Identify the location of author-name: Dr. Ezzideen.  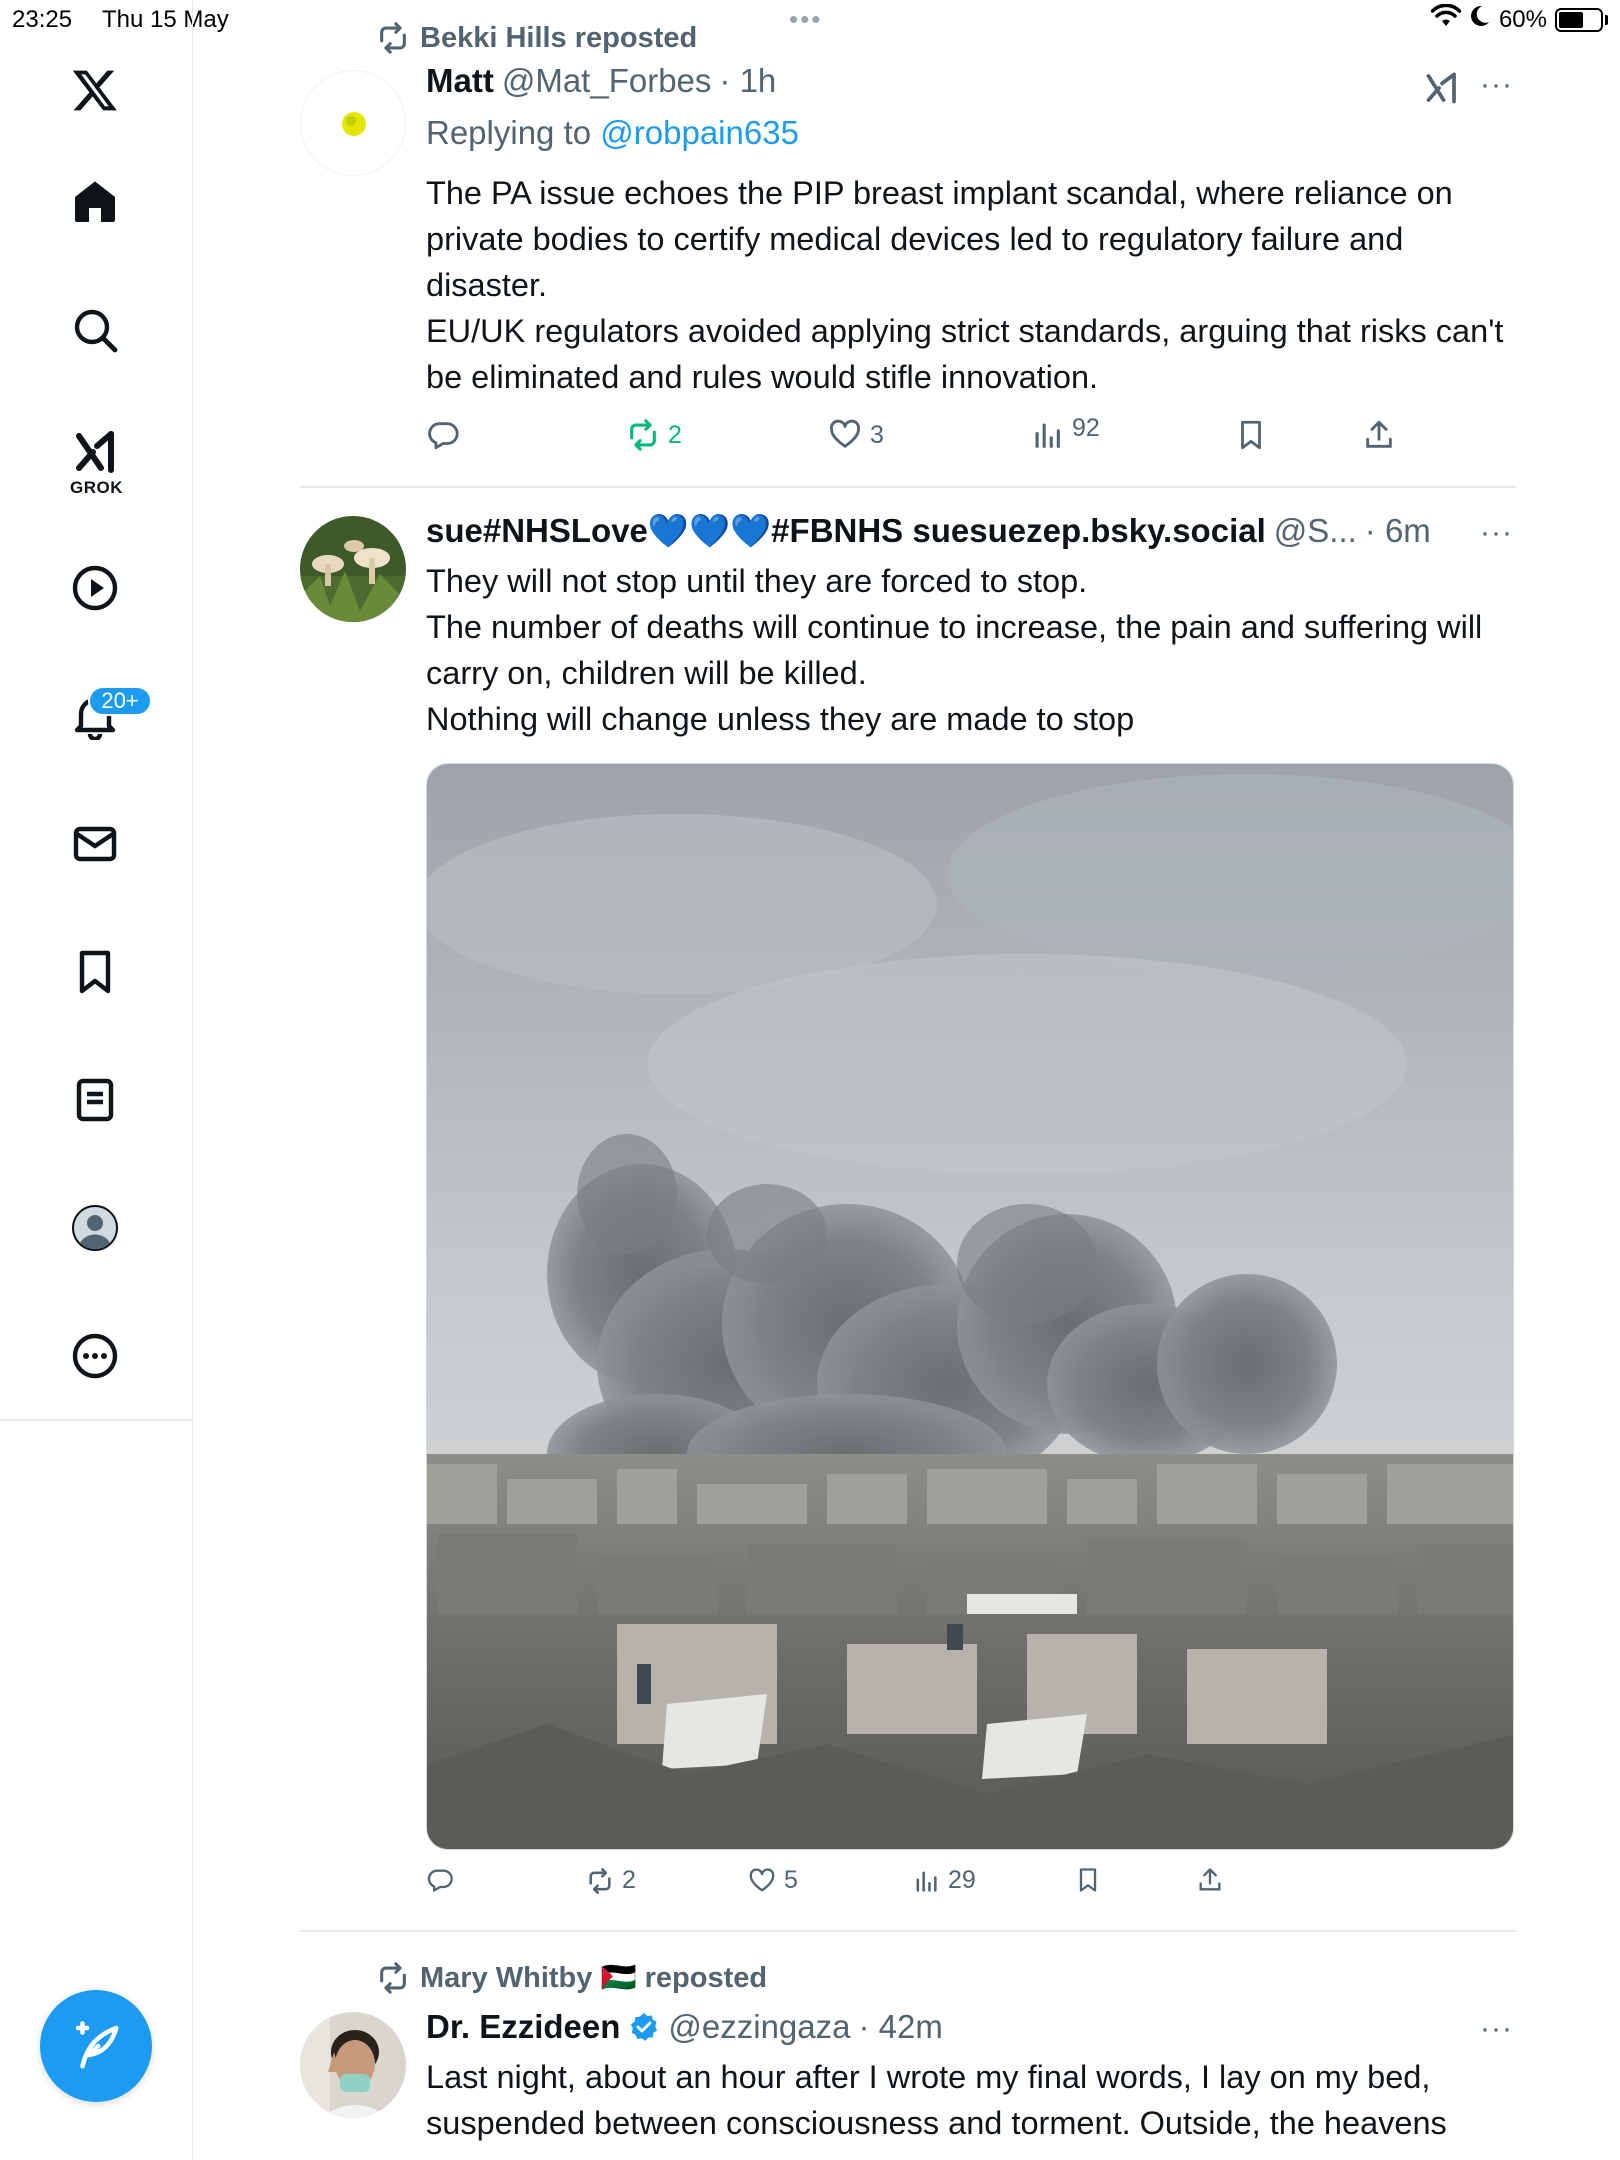
(523, 2027).